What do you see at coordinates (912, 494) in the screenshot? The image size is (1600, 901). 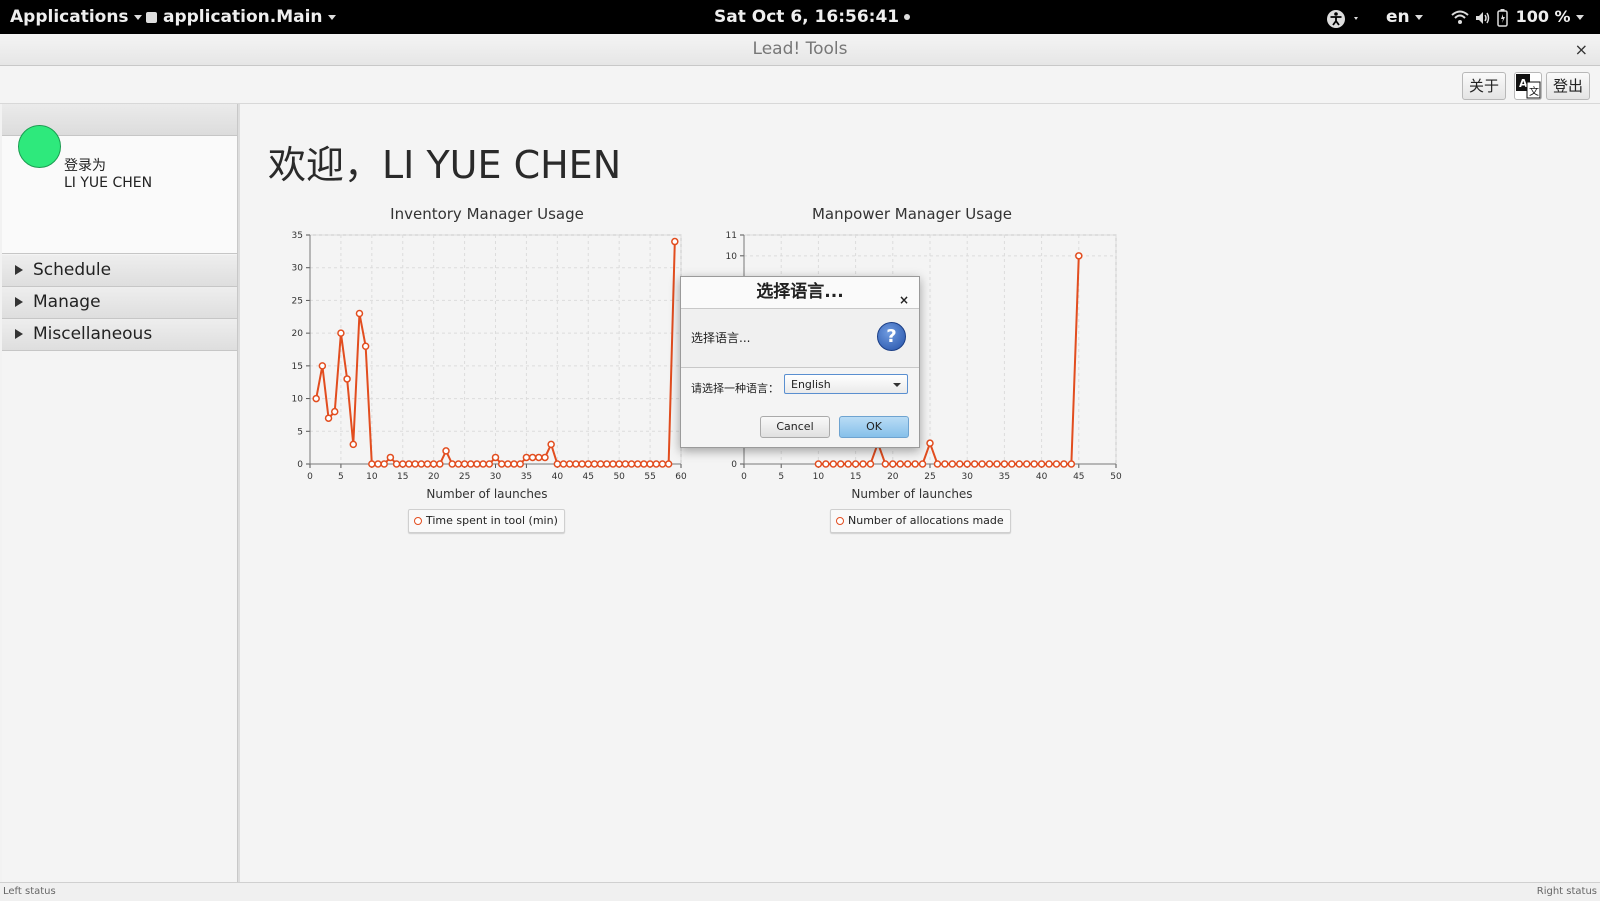 I see `x-axis-label-manpower: Number of launches` at bounding box center [912, 494].